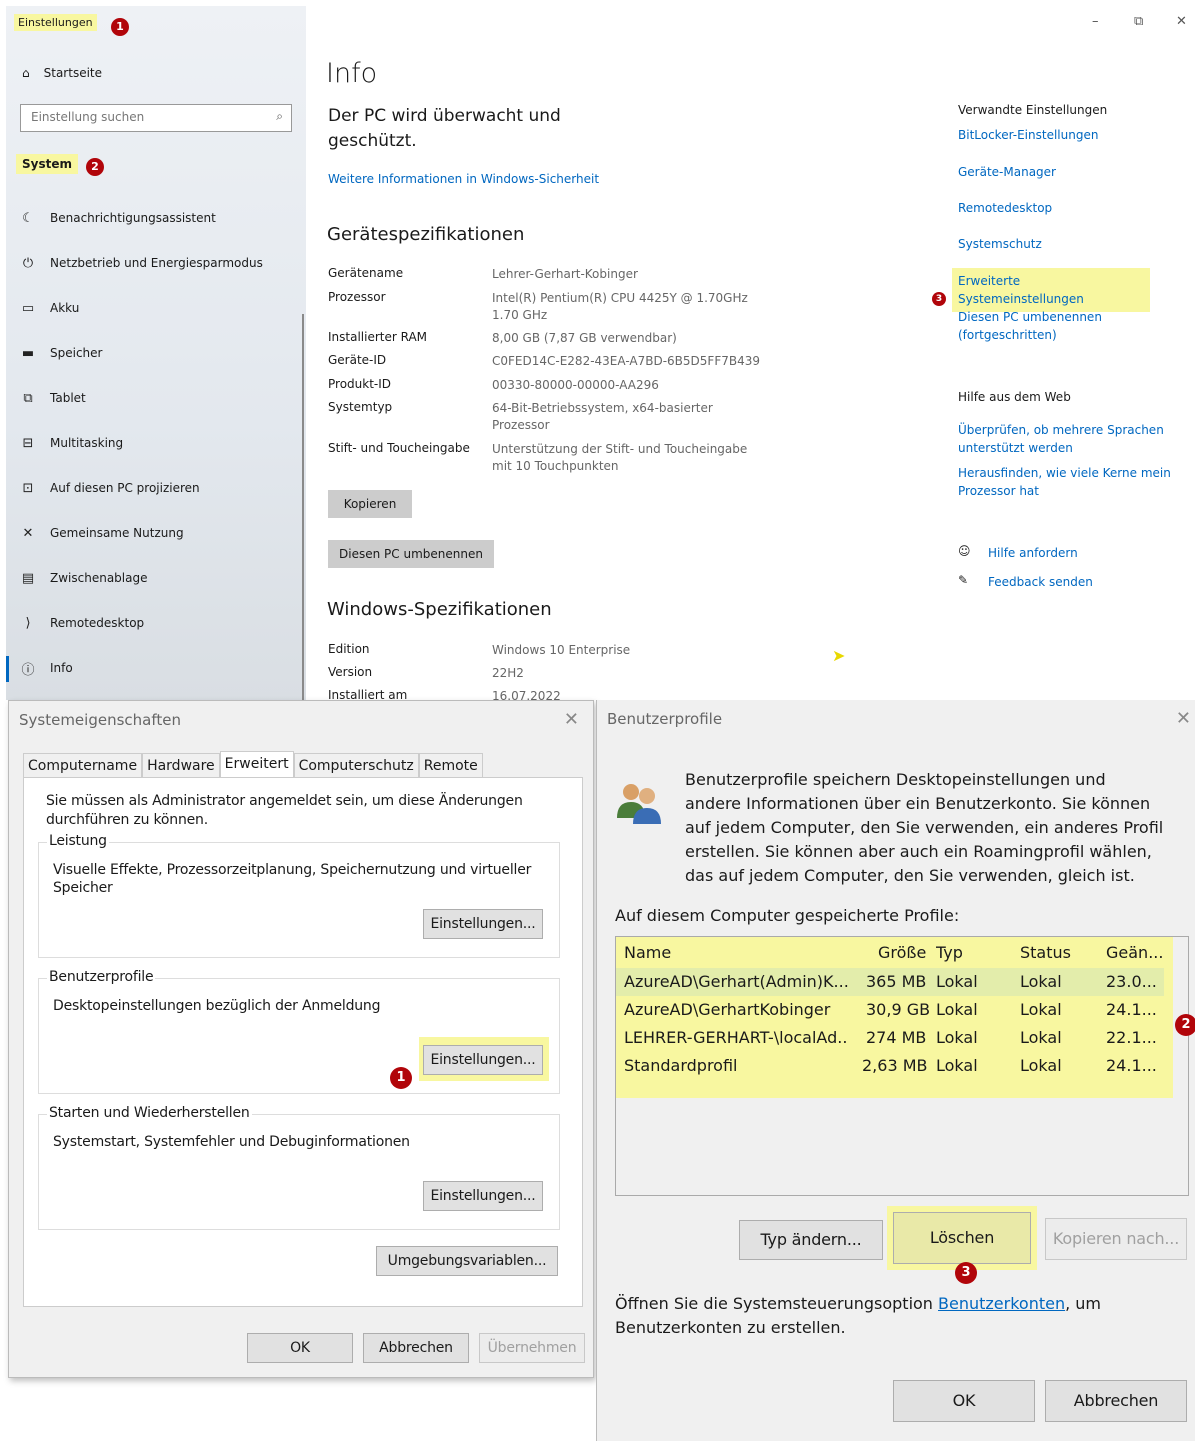 The height and width of the screenshot is (1441, 1195). Describe the element at coordinates (28, 353) in the screenshot. I see `storage-icon: ▬` at that location.